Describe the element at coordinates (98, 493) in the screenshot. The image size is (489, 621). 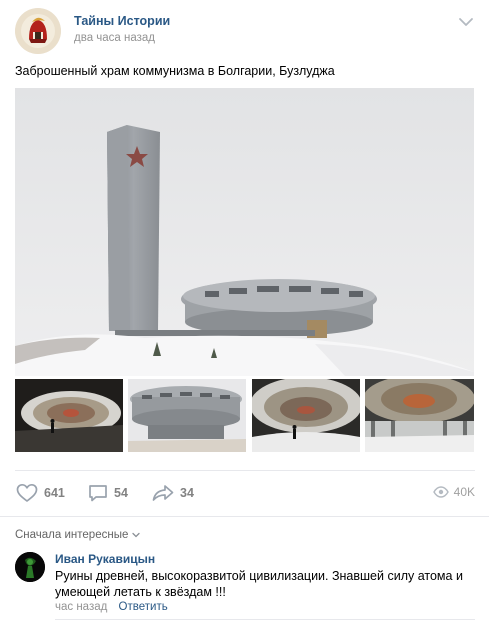
I see `comment-icon` at that location.